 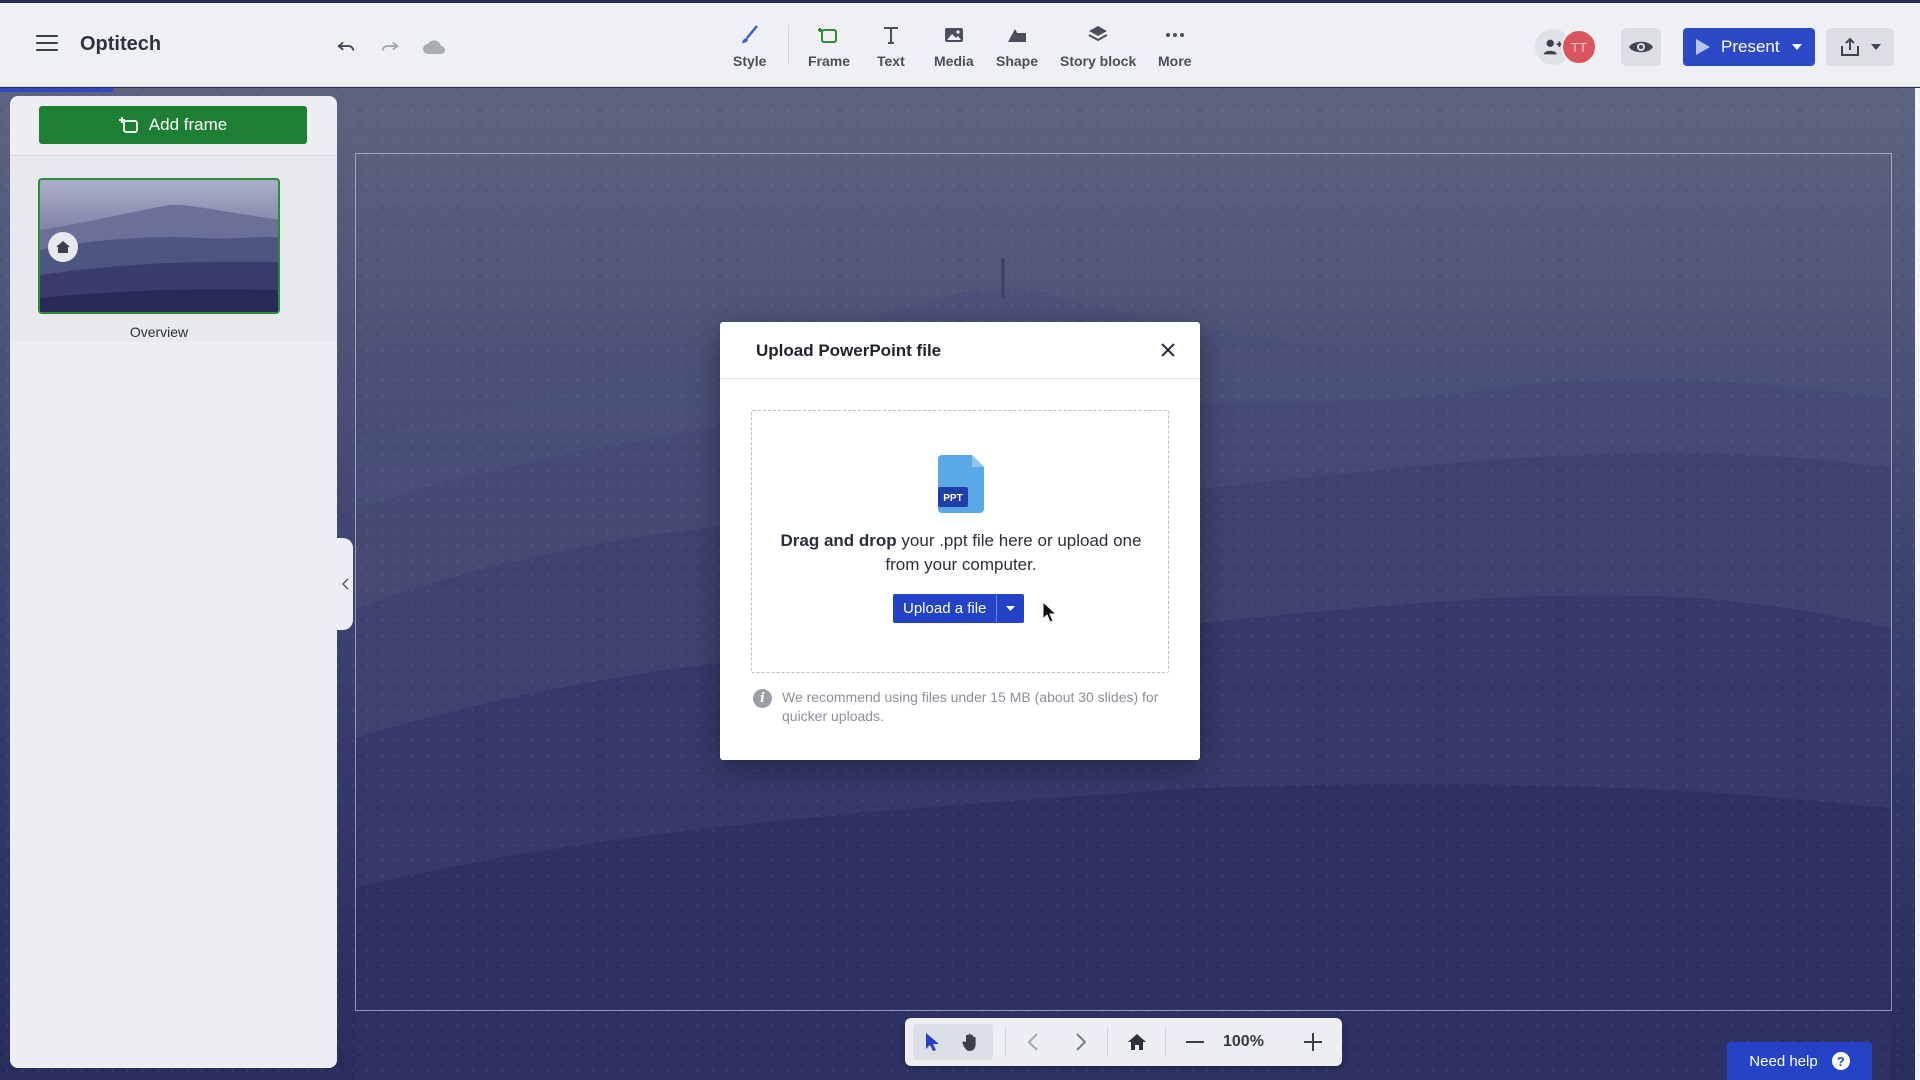 I want to click on add-frame-icon, so click(x=128, y=125).